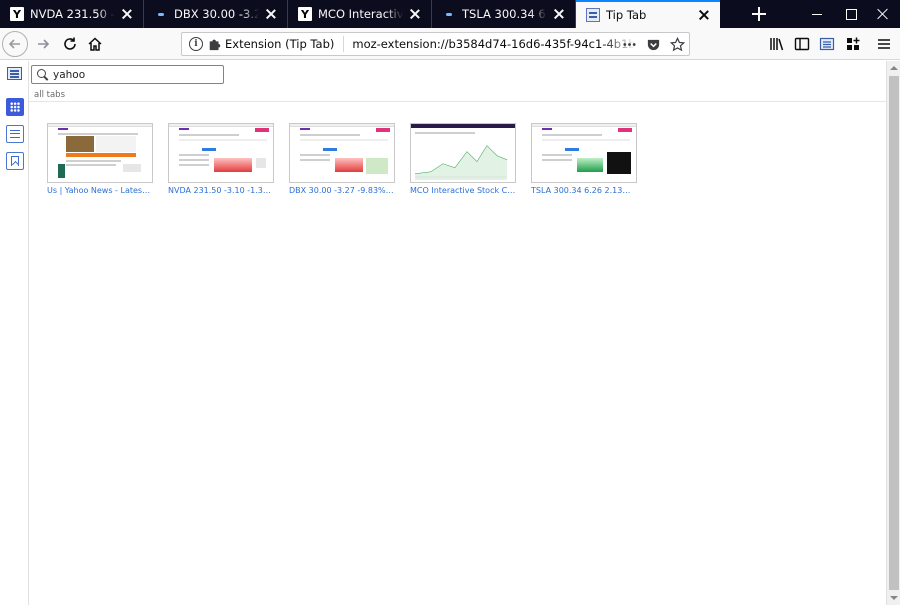 The image size is (900, 605). Describe the element at coordinates (15, 134) in the screenshot. I see `list-view-icon` at that location.